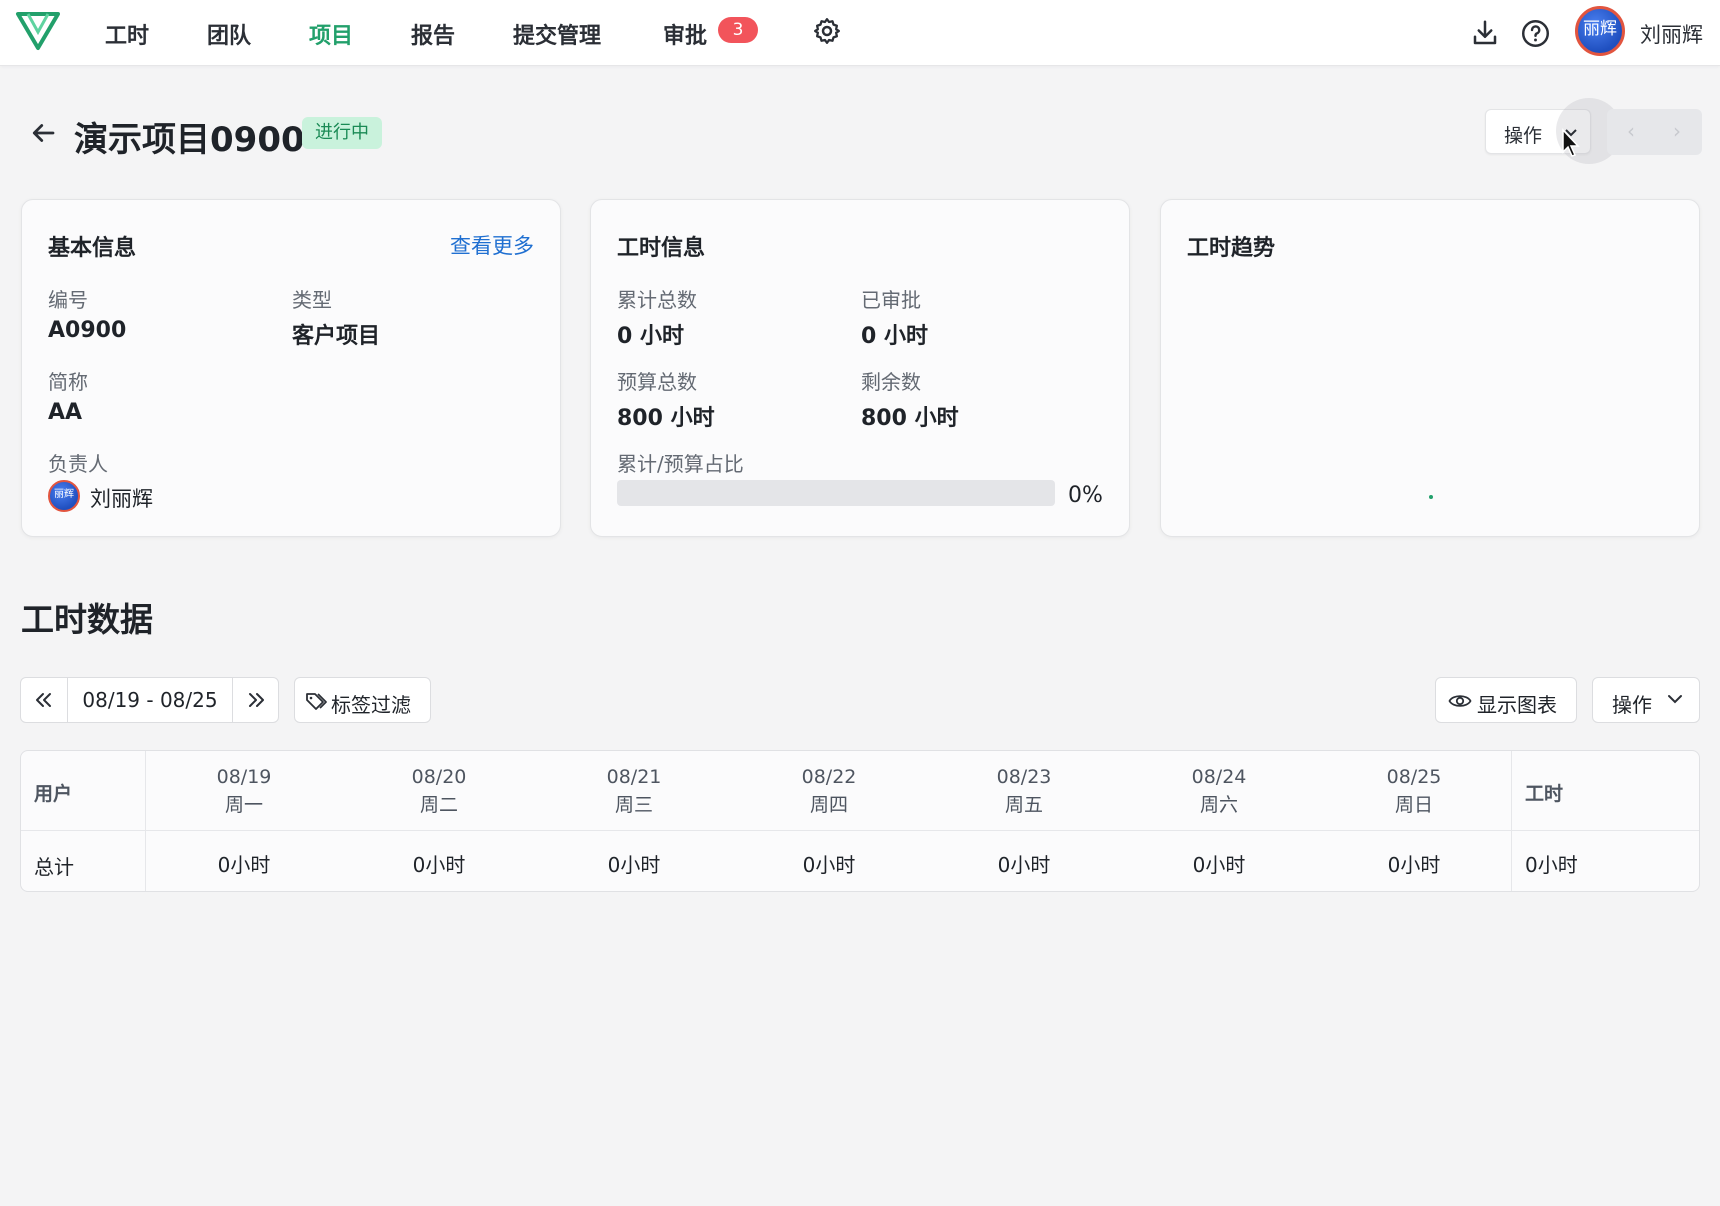 The image size is (1720, 1206). What do you see at coordinates (43, 133) in the screenshot?
I see `back-arrow-icon` at bounding box center [43, 133].